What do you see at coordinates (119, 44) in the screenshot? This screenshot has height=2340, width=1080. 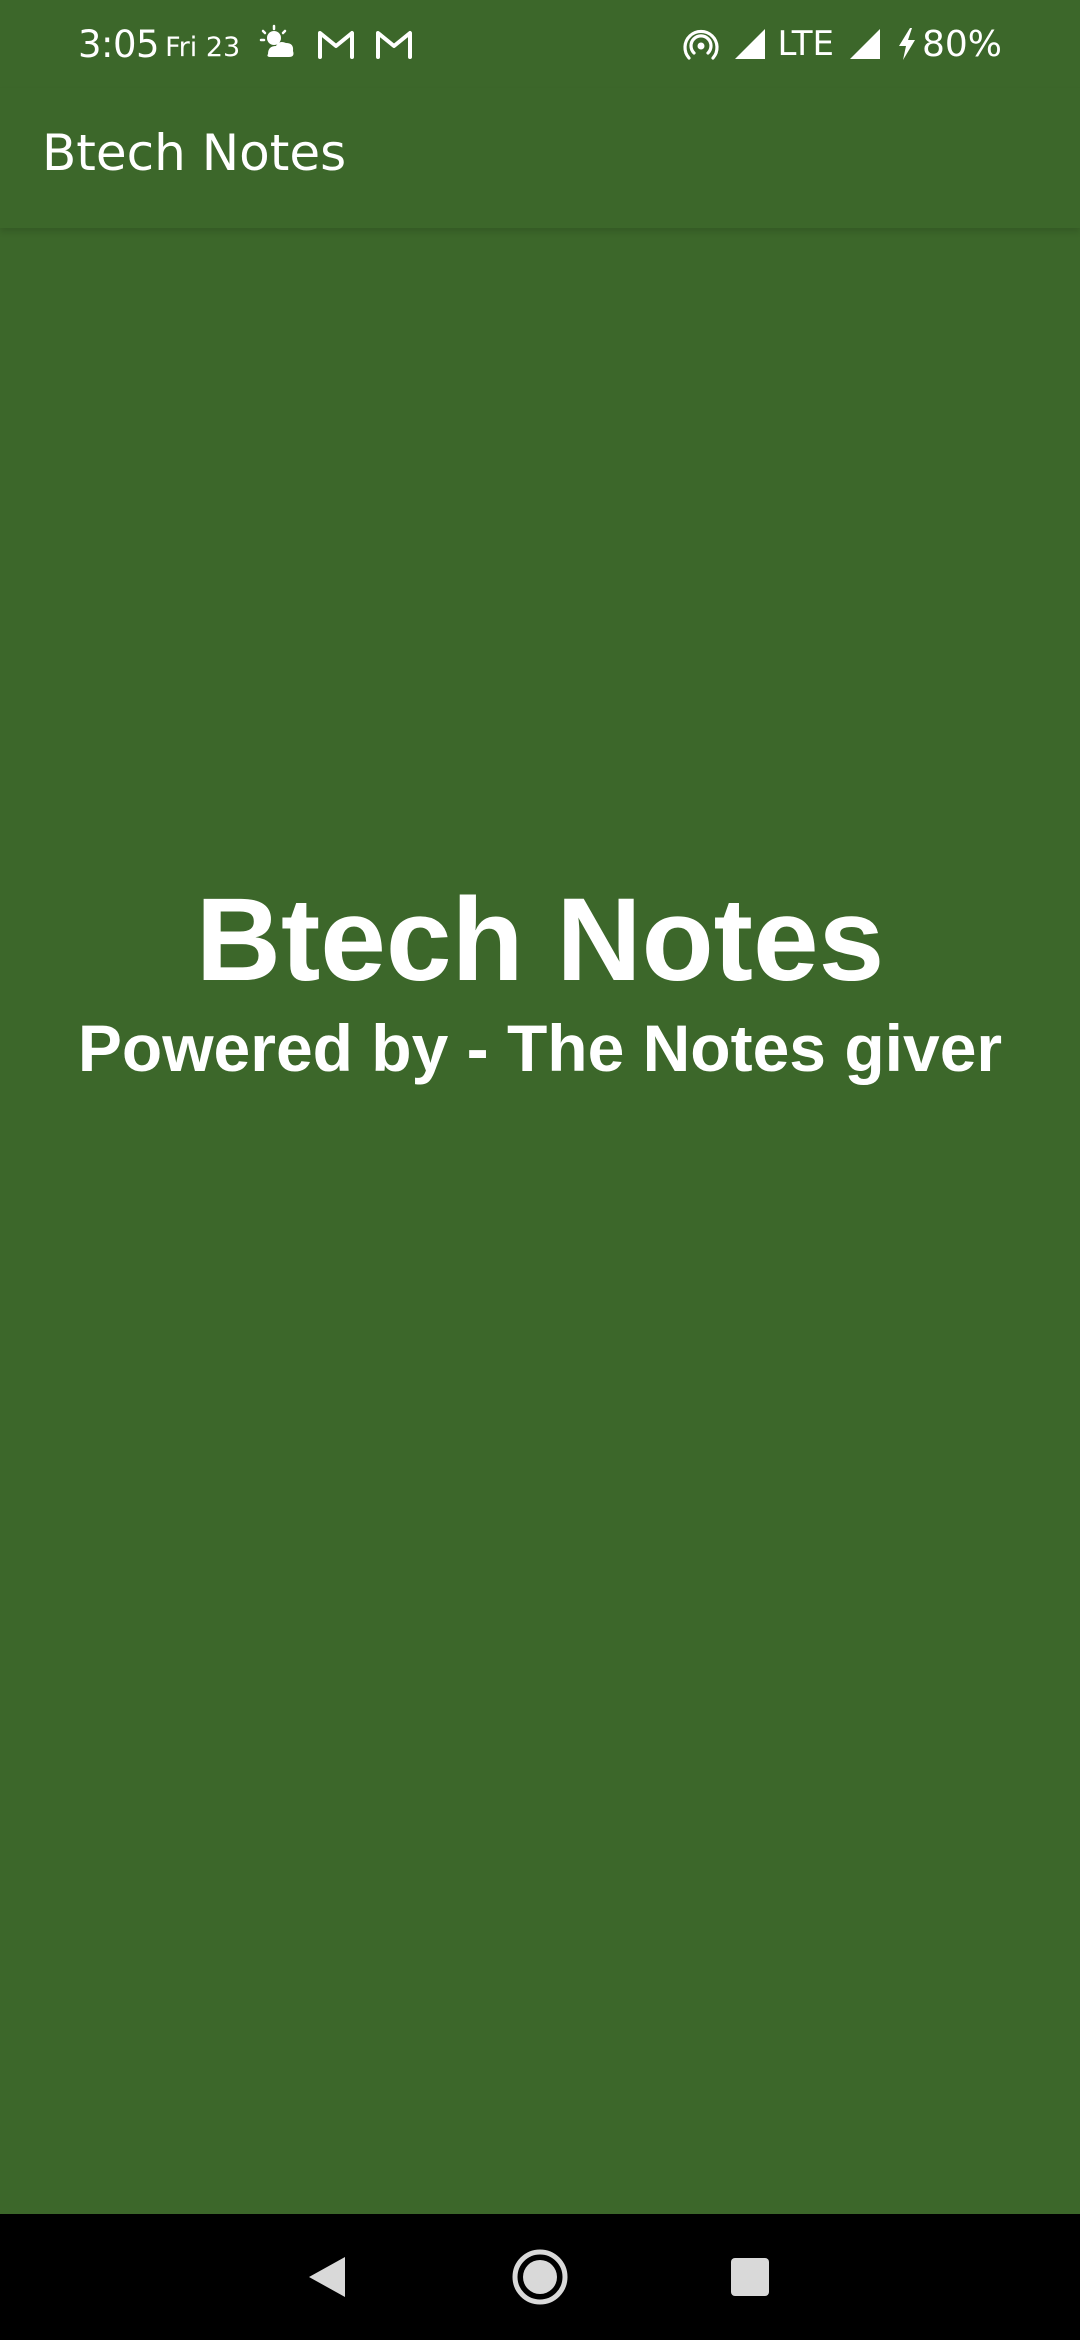 I see `status-time: 3:05` at bounding box center [119, 44].